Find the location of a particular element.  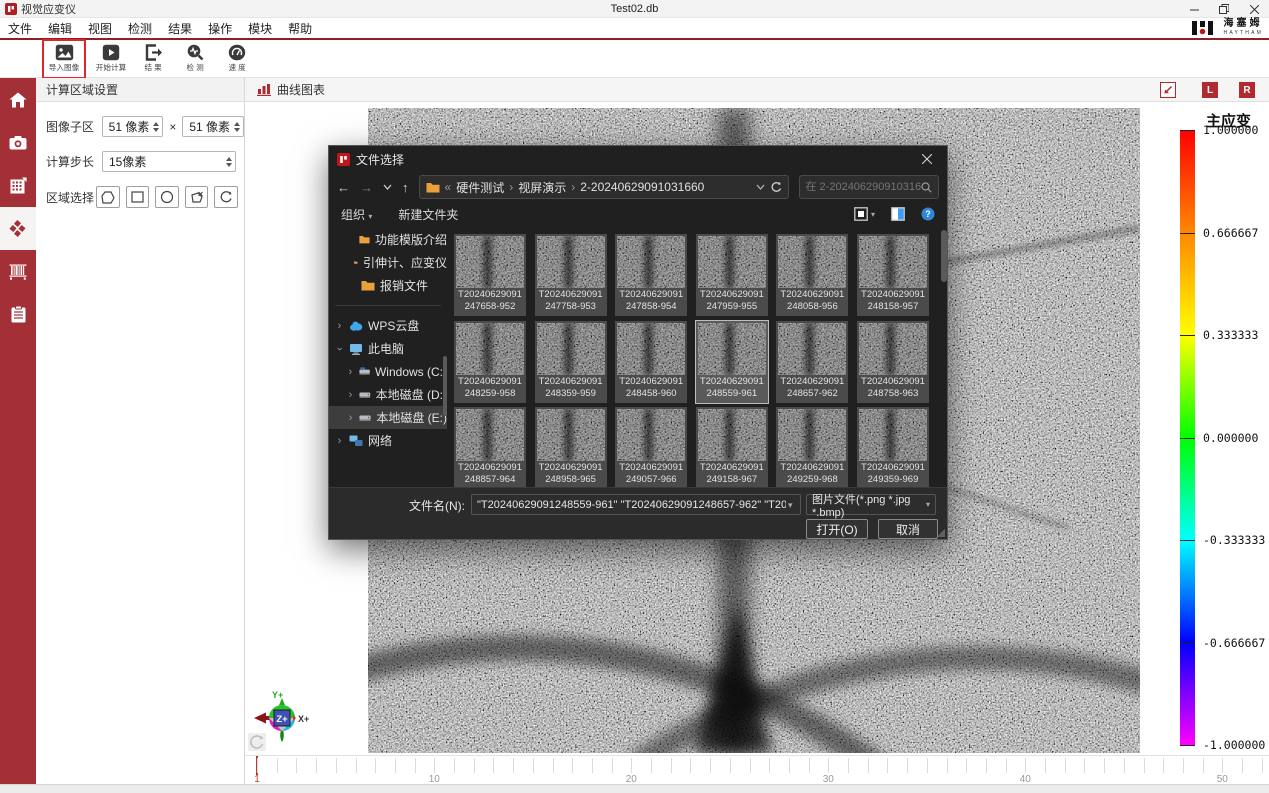

sidebar-item-calibration is located at coordinates (18, 185).